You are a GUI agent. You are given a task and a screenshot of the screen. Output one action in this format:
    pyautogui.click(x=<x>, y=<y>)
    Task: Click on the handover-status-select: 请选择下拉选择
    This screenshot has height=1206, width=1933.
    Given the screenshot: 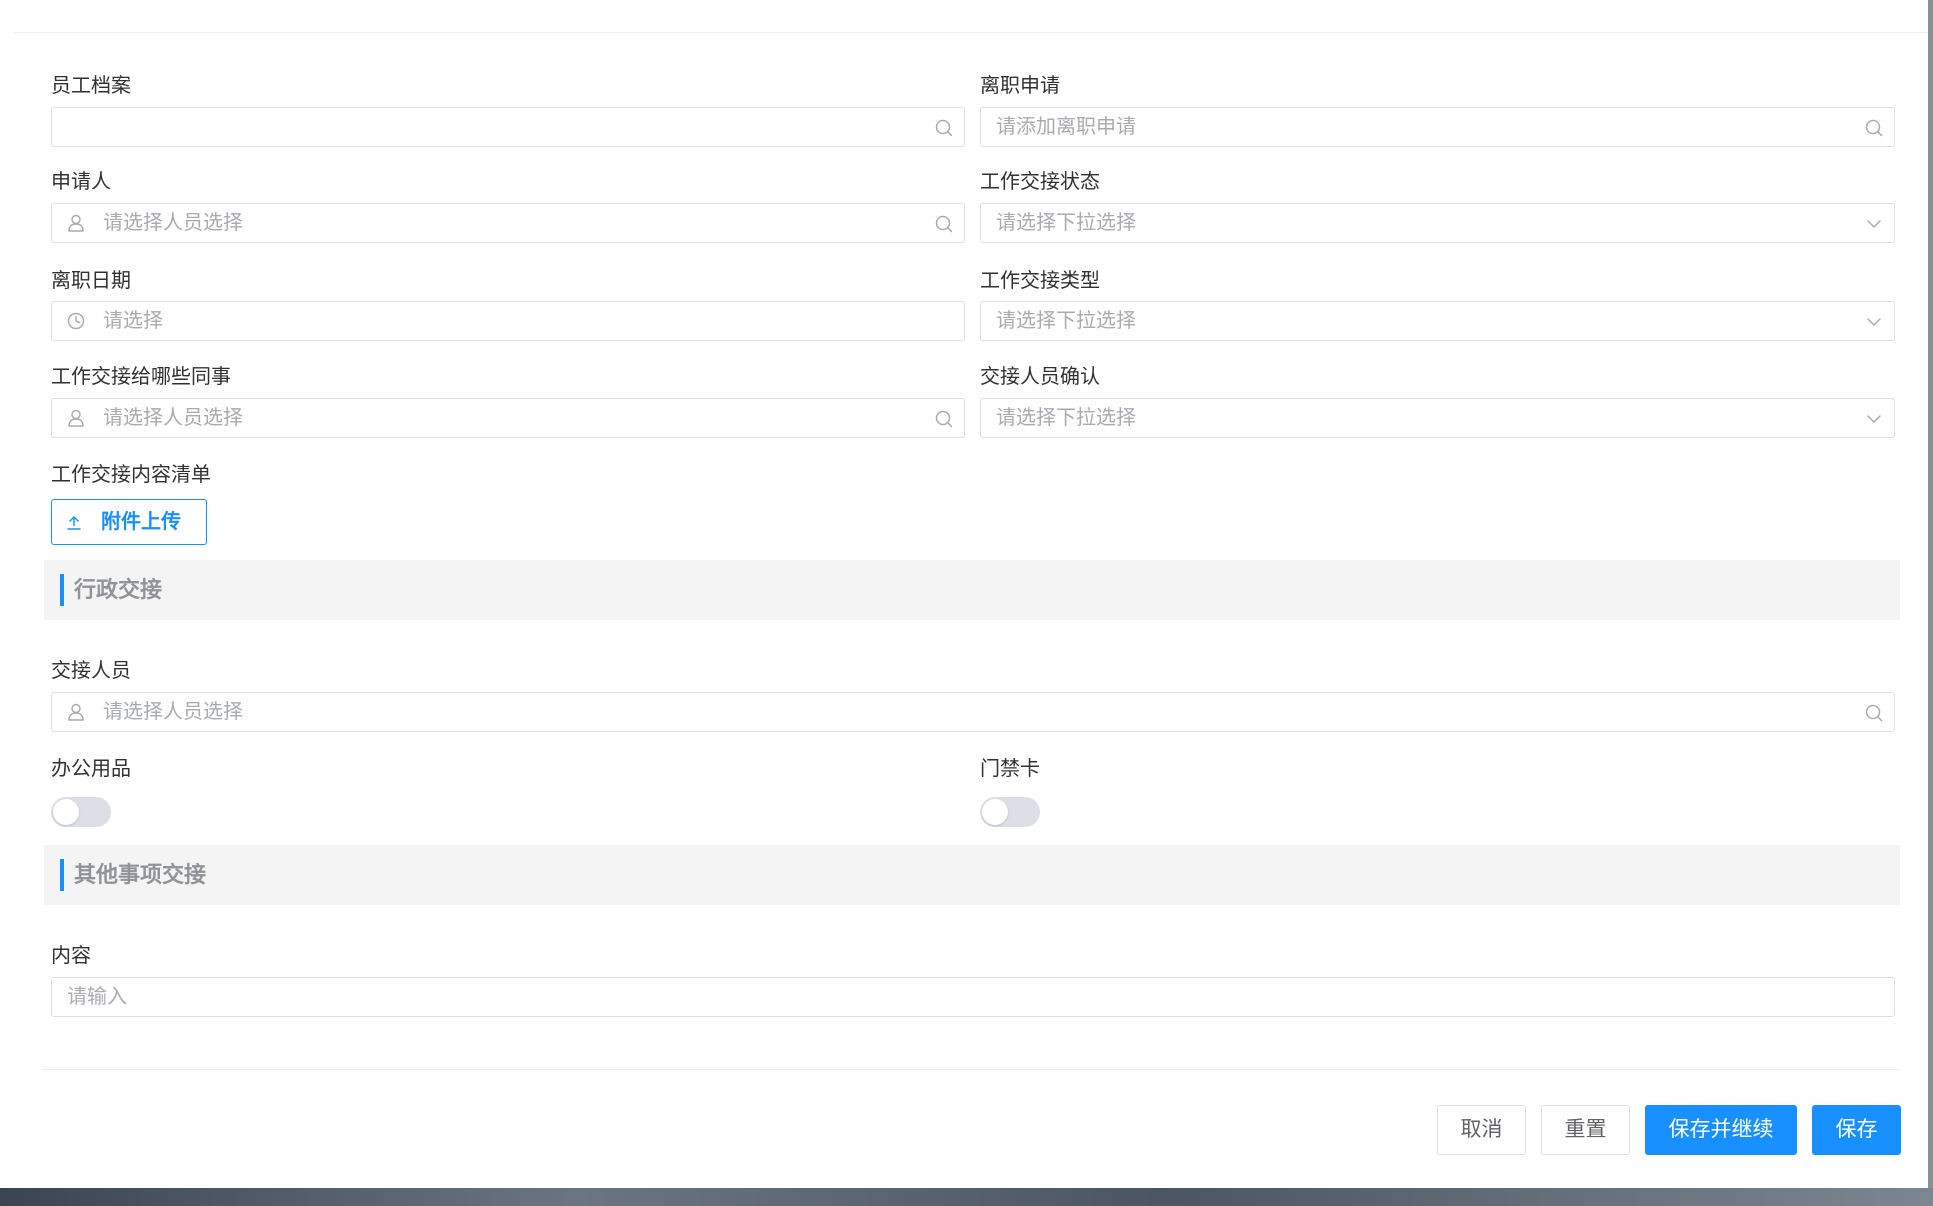 What is the action you would take?
    pyautogui.click(x=1437, y=223)
    